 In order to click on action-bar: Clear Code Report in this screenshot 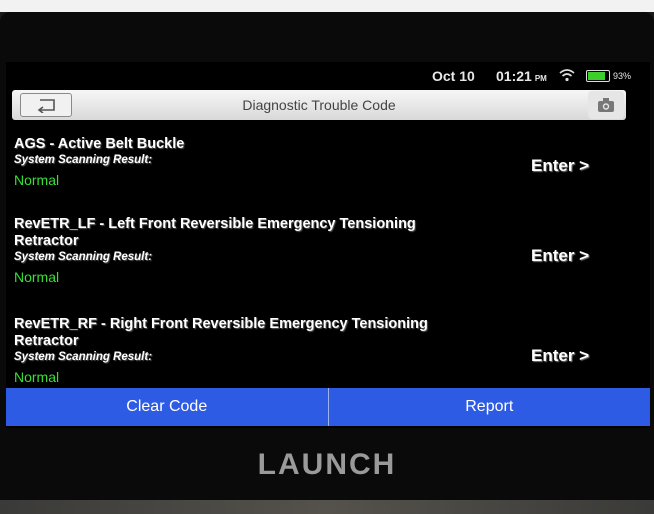, I will do `click(328, 407)`.